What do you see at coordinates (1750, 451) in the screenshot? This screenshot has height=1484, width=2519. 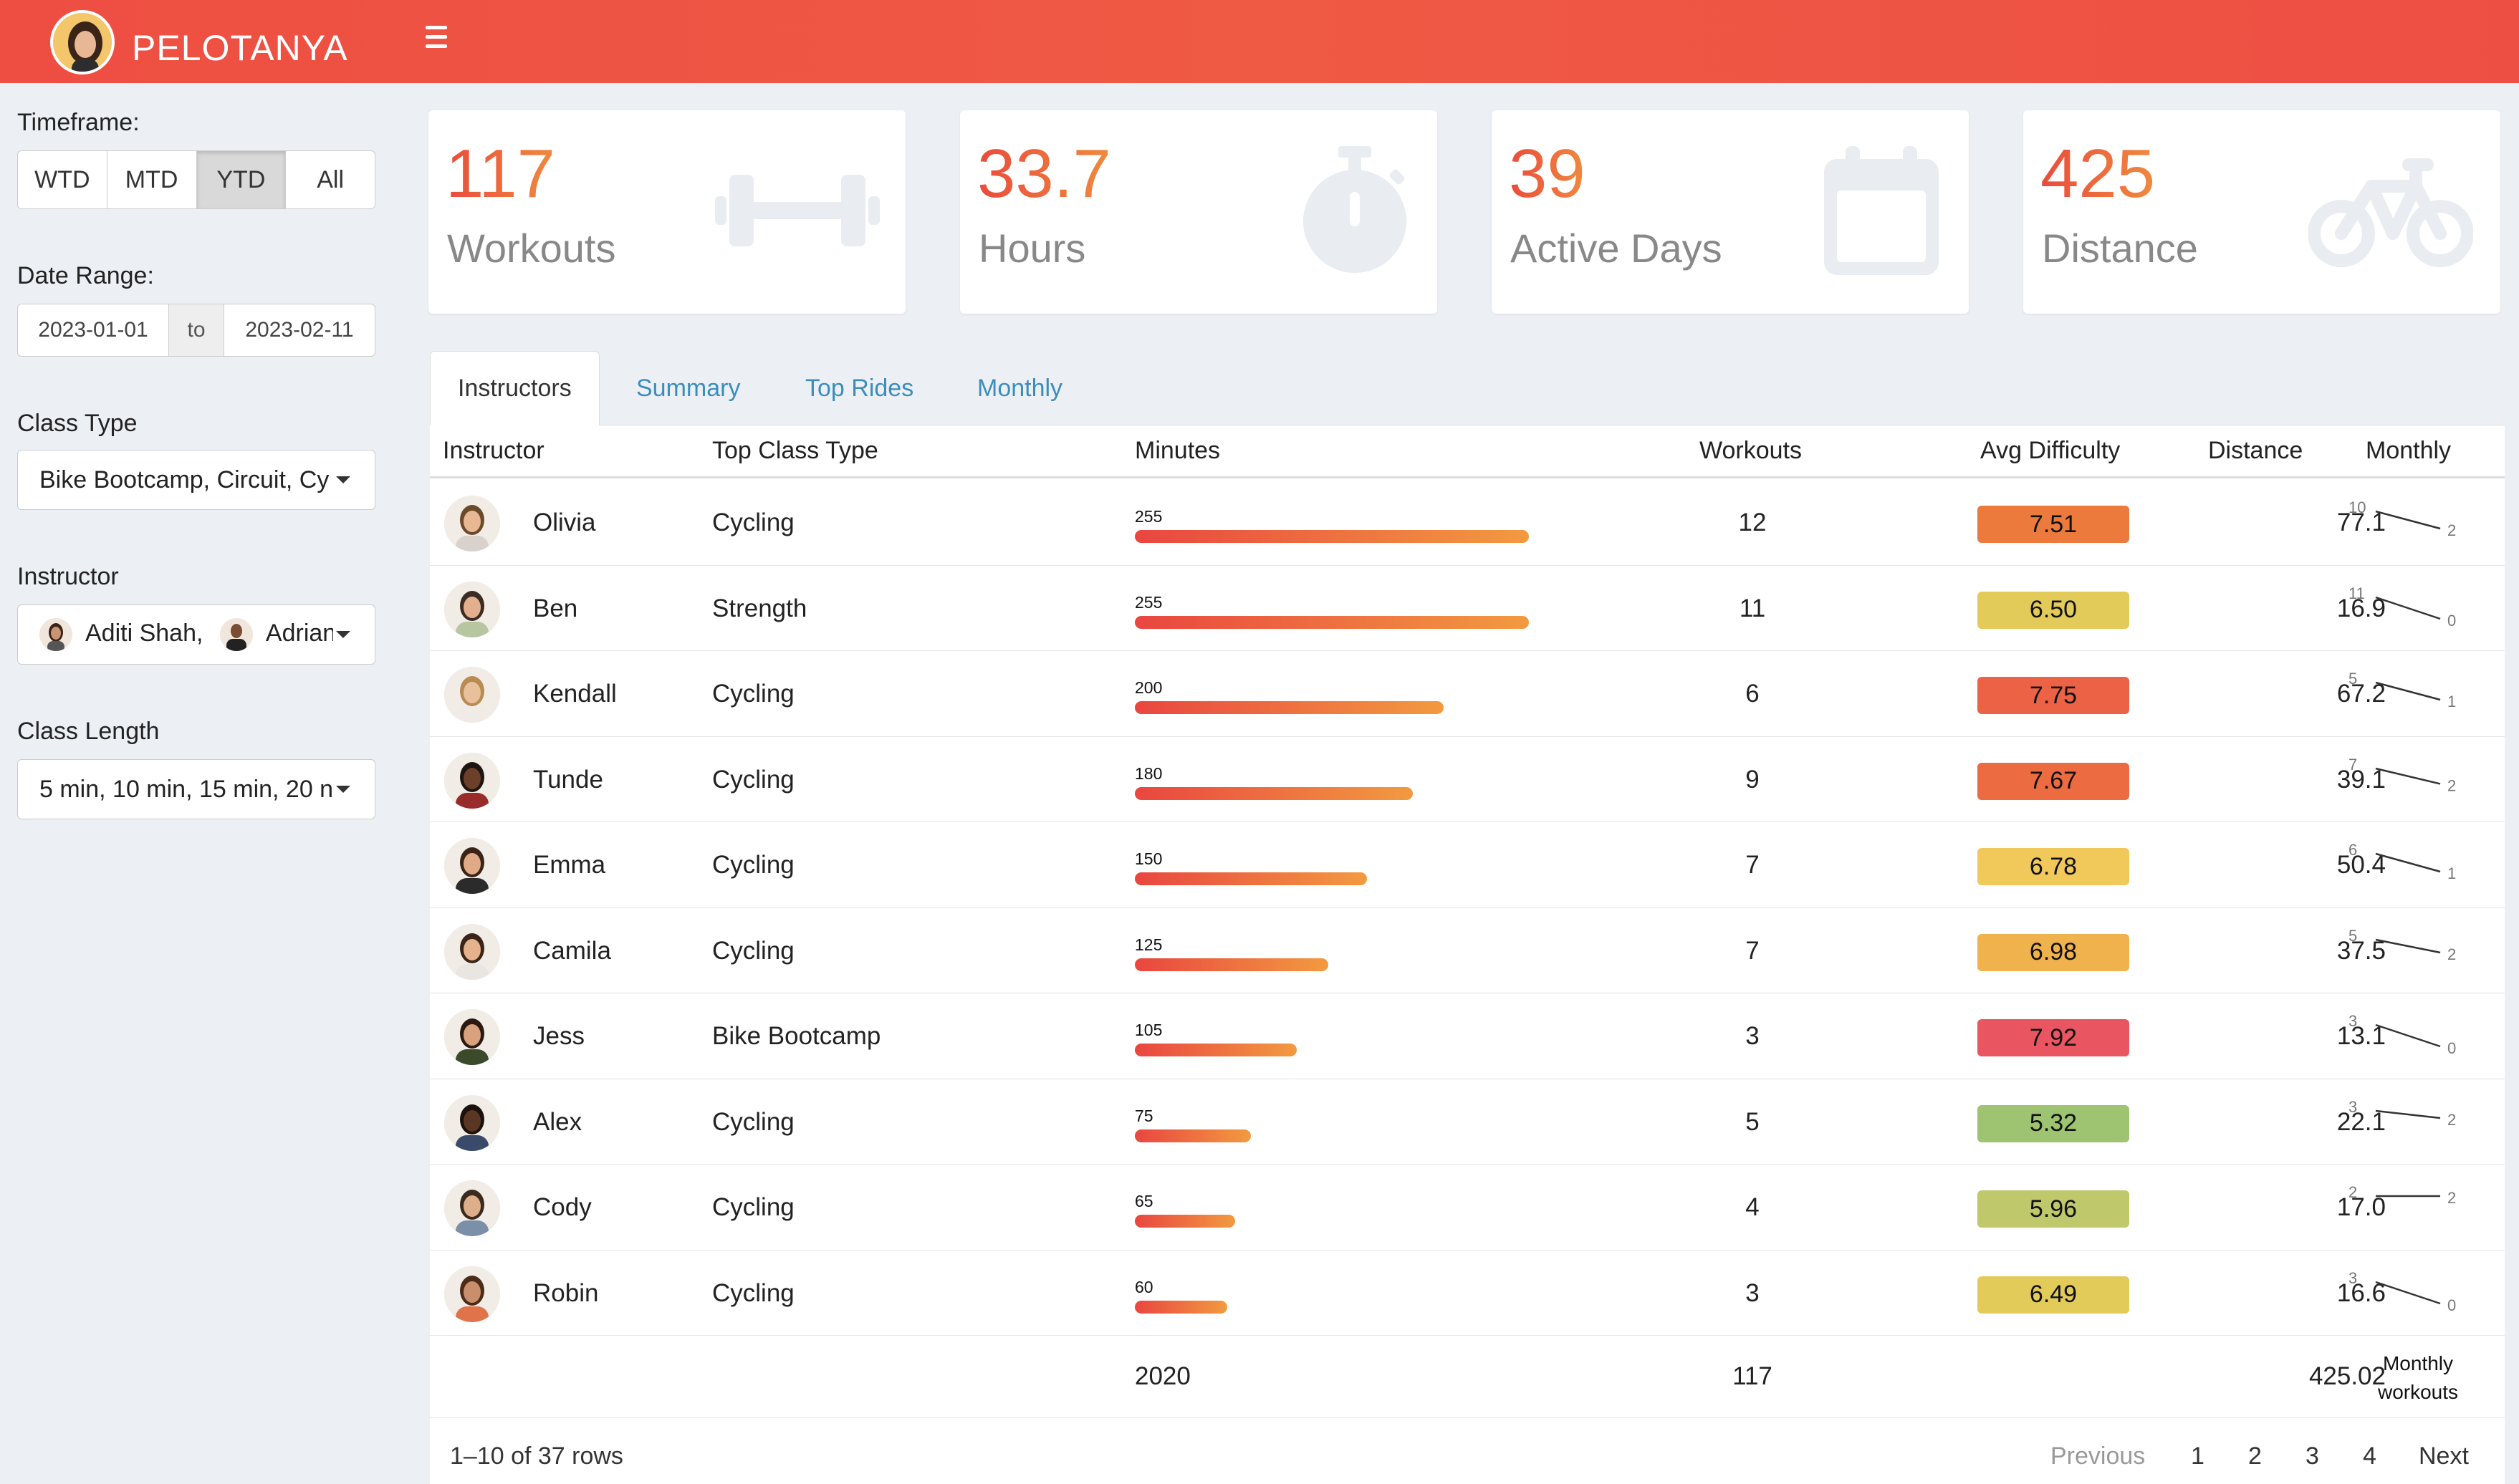 I see `column-header-workouts: Workouts` at bounding box center [1750, 451].